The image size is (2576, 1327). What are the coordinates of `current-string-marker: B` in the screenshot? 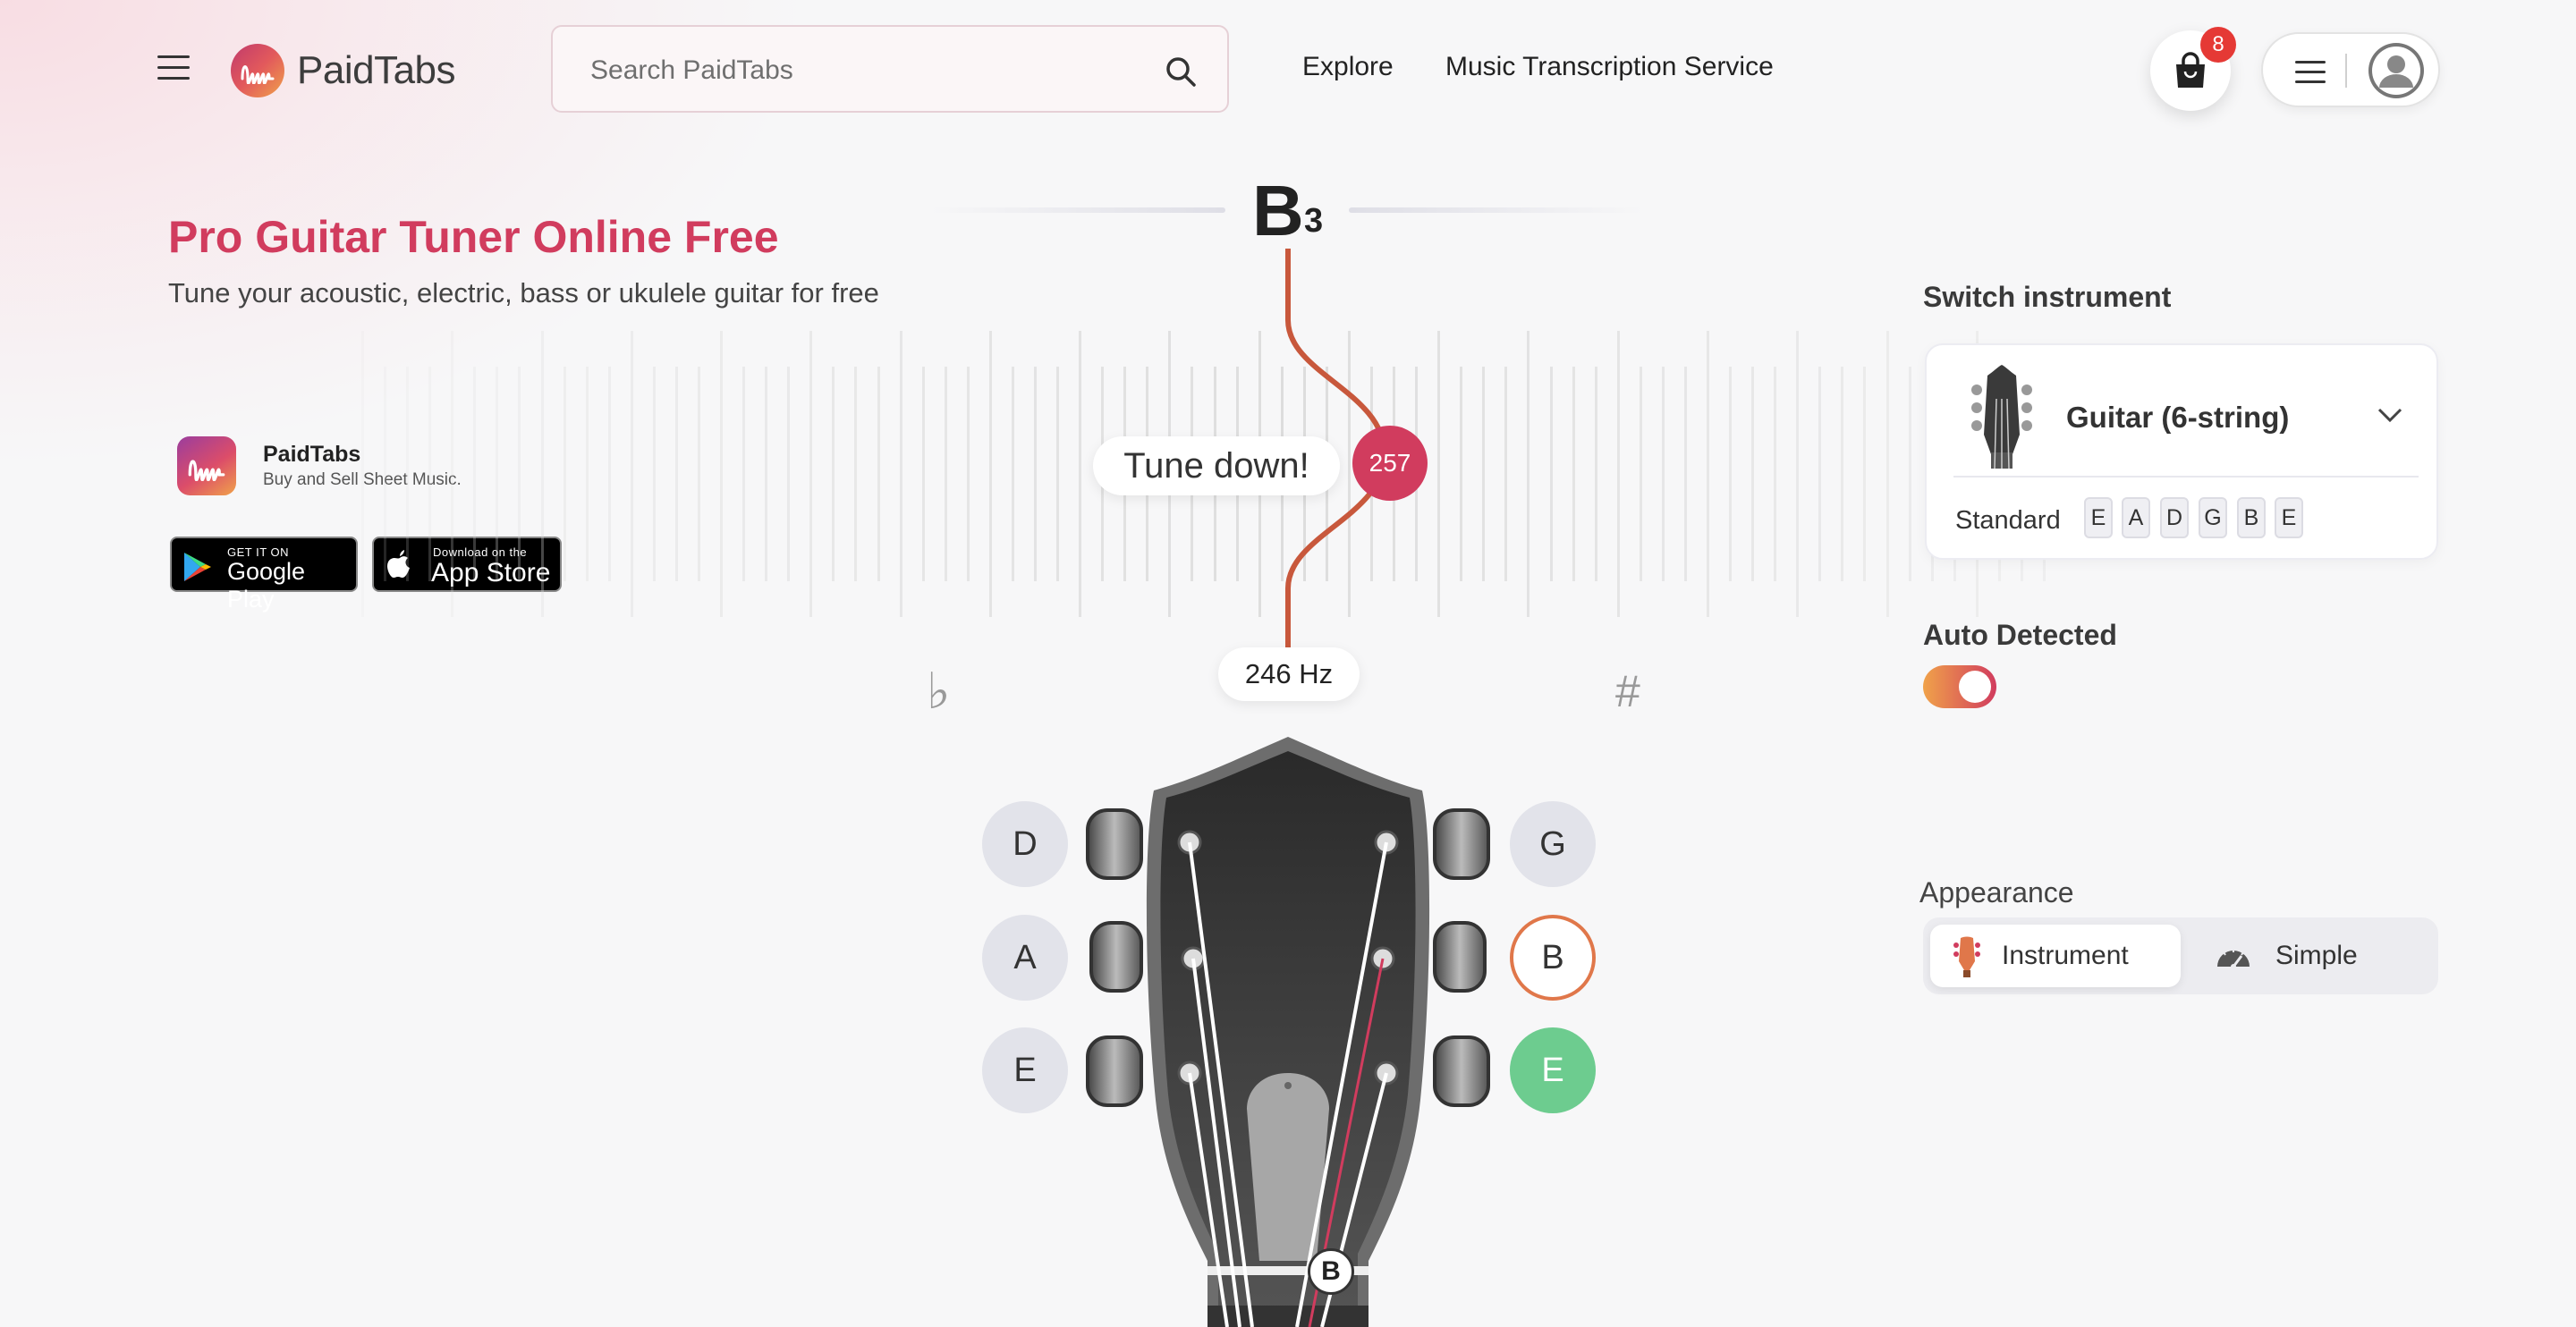 It's located at (1331, 1271).